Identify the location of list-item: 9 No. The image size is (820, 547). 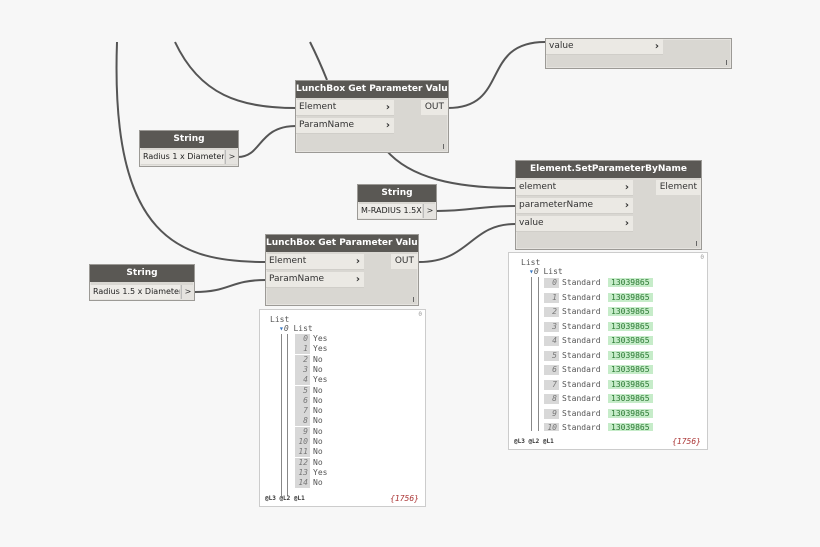
(309, 431).